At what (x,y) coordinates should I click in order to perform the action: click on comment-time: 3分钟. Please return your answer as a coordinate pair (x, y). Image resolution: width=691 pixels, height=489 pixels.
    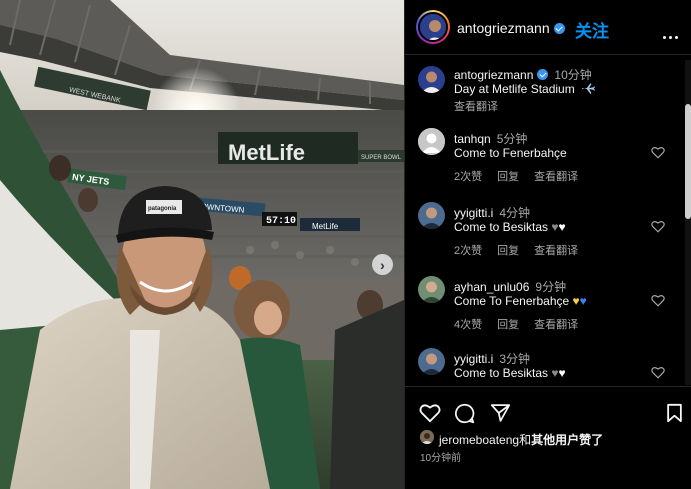
    Looking at the image, I should click on (515, 359).